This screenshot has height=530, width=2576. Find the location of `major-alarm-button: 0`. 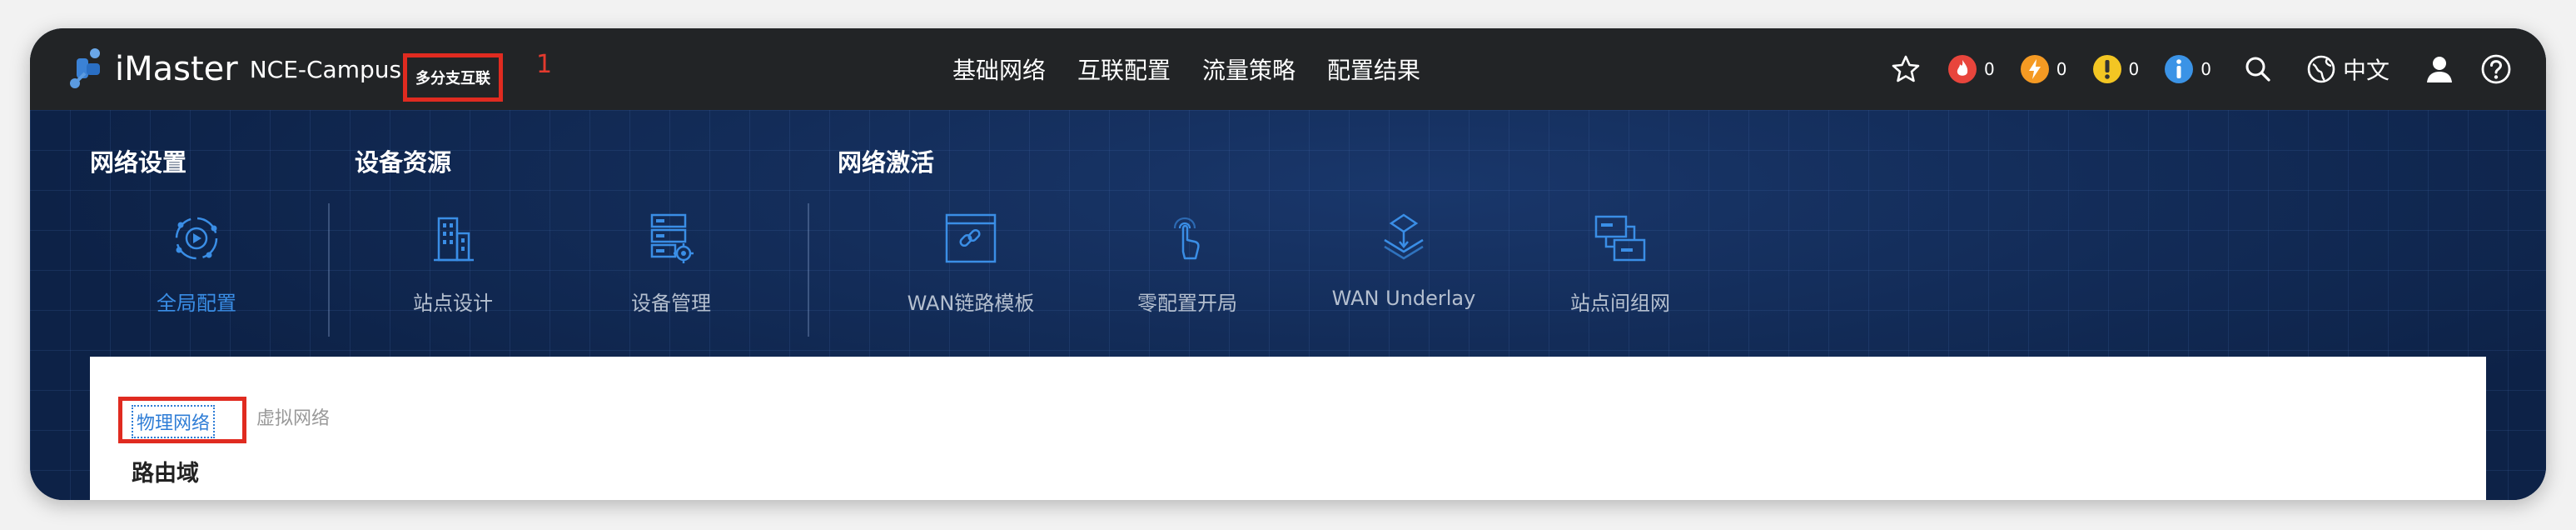

major-alarm-button: 0 is located at coordinates (2042, 69).